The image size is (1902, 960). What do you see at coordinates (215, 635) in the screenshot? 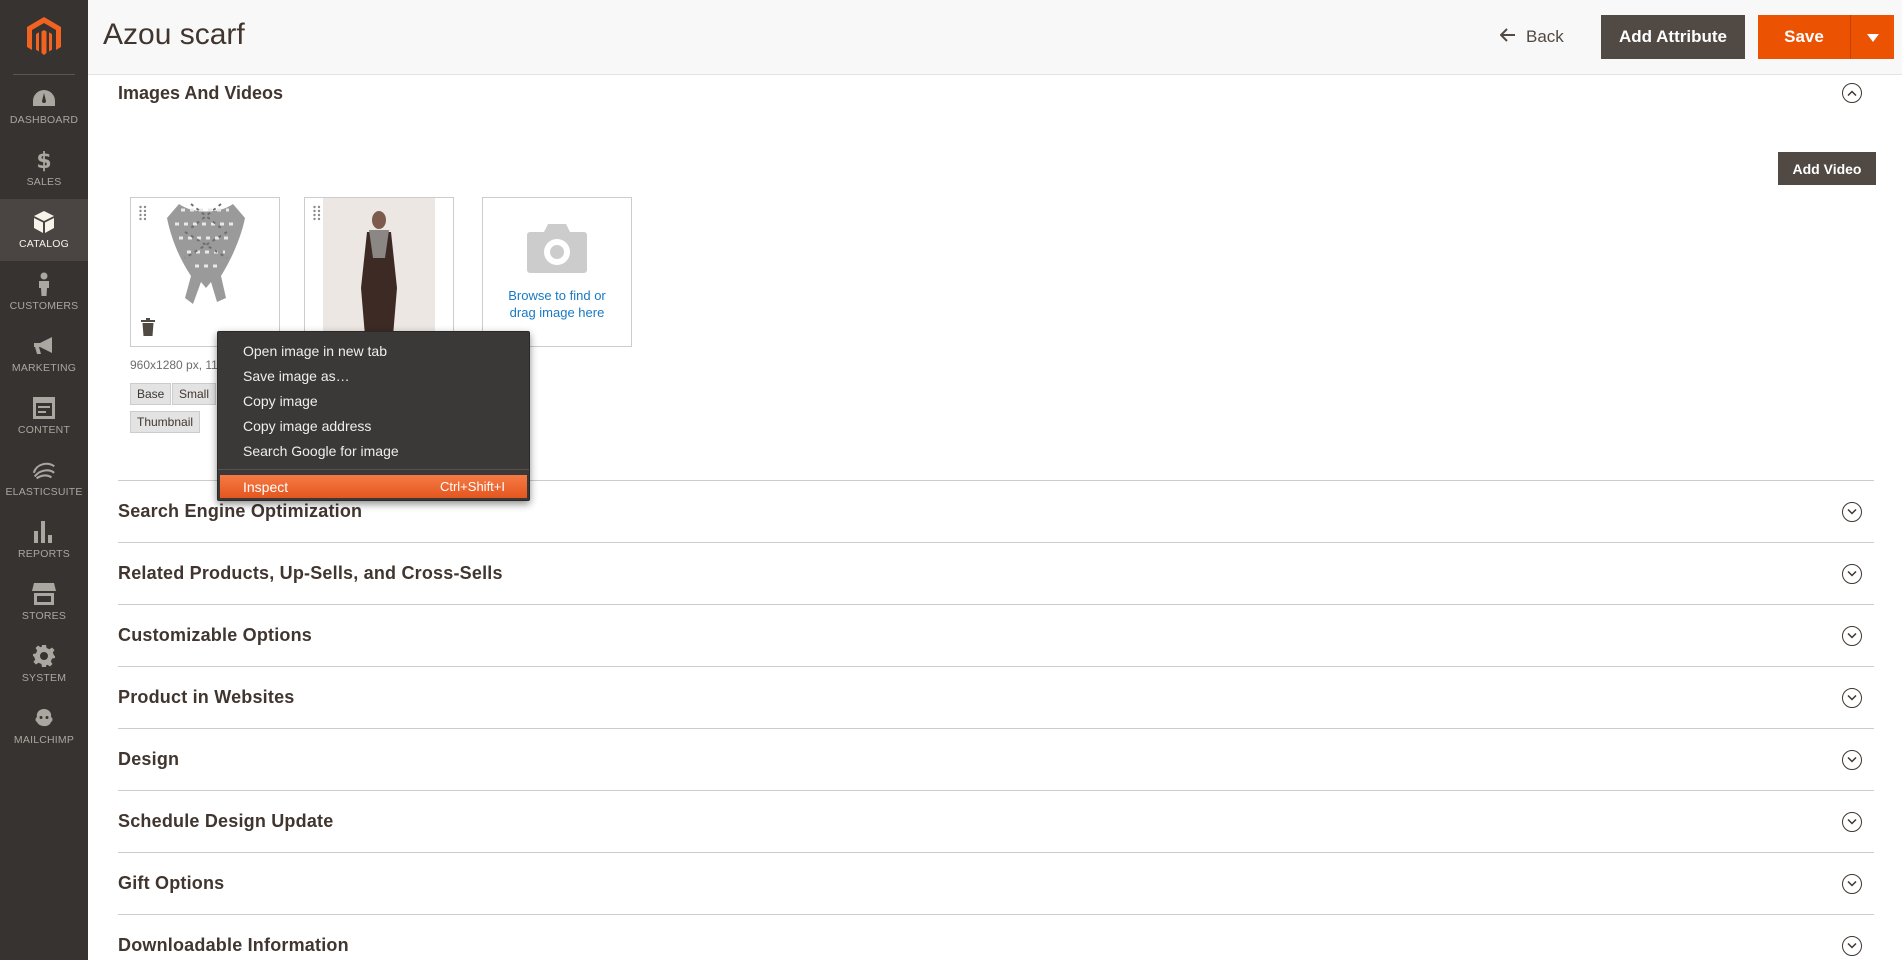
I see `section-title: Customizable Options` at bounding box center [215, 635].